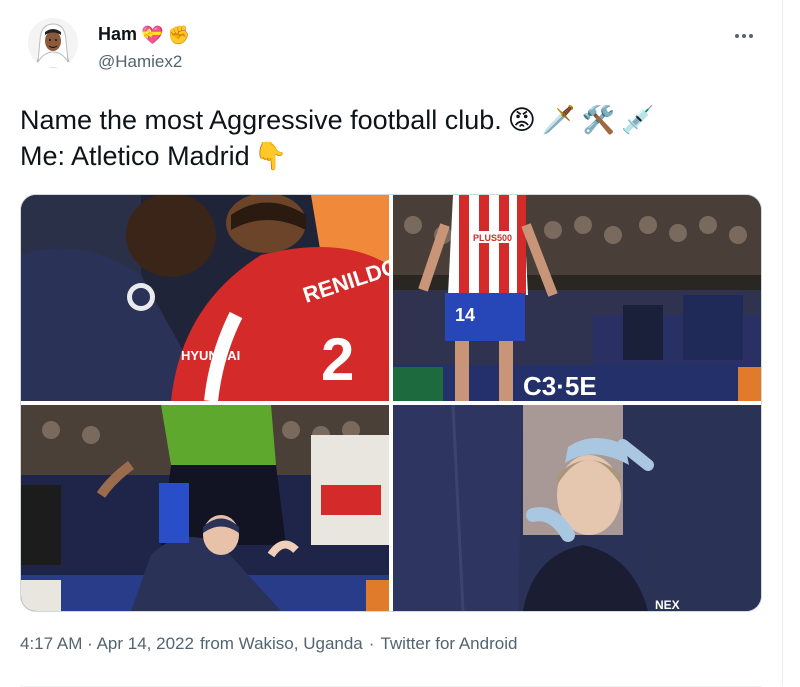 The width and height of the screenshot is (800, 687). Describe the element at coordinates (205, 298) in the screenshot. I see `photo-top-left: RENILDO 2 HYUNDAI` at that location.